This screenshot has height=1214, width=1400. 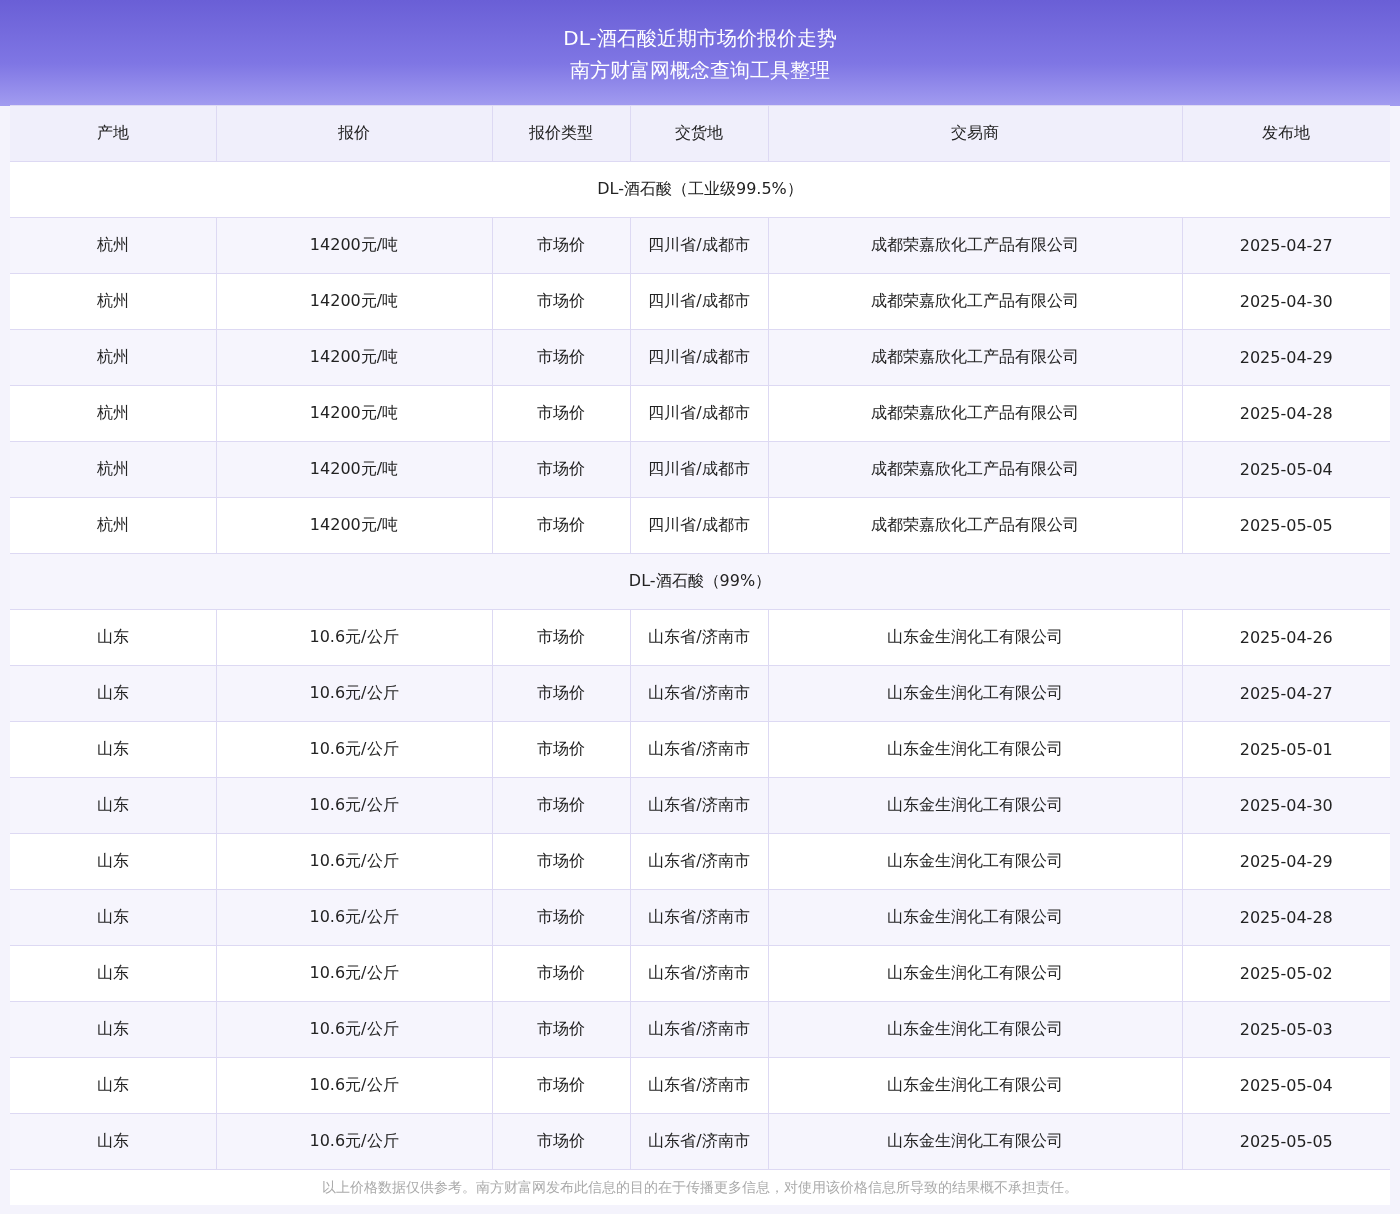 What do you see at coordinates (700, 70) in the screenshot?
I see `page-subtitle: 南方财富网概念查询工具整理` at bounding box center [700, 70].